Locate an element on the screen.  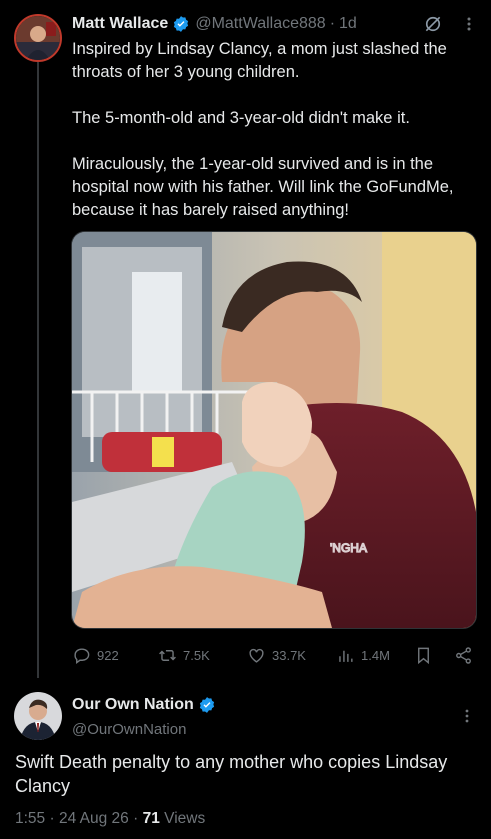
share-button is located at coordinates (466, 655).